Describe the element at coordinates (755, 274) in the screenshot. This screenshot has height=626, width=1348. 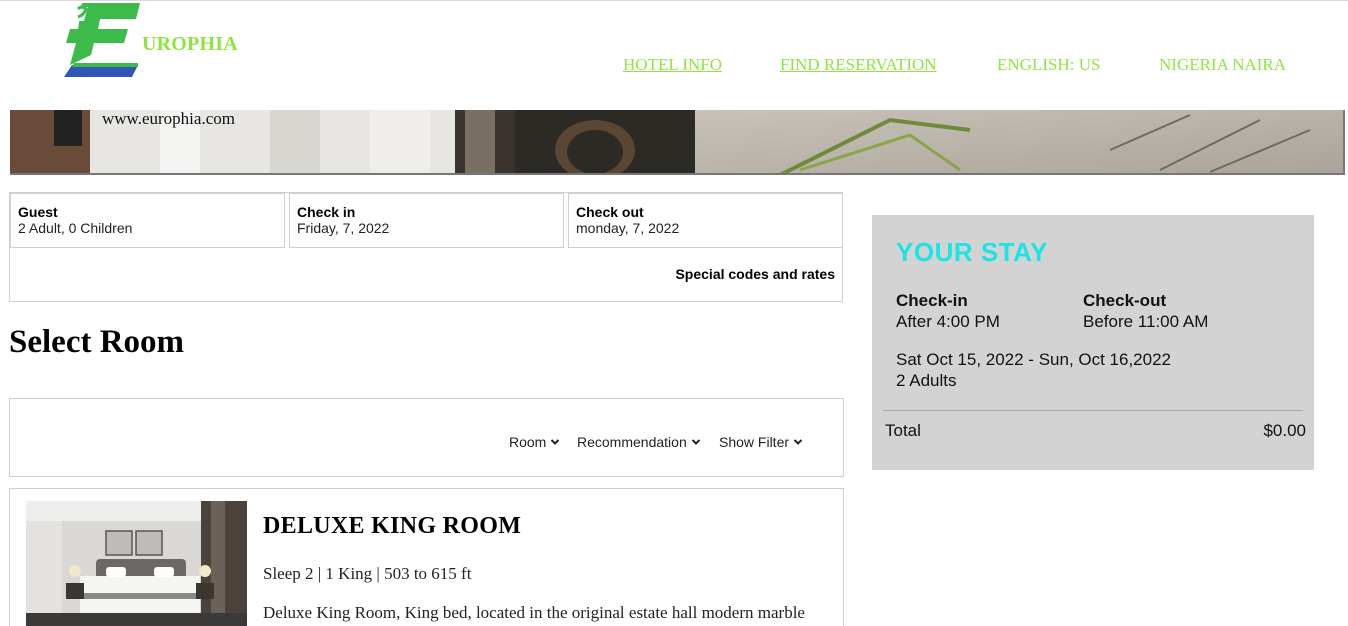
I see `special-codes-button: Special codes and rates` at that location.